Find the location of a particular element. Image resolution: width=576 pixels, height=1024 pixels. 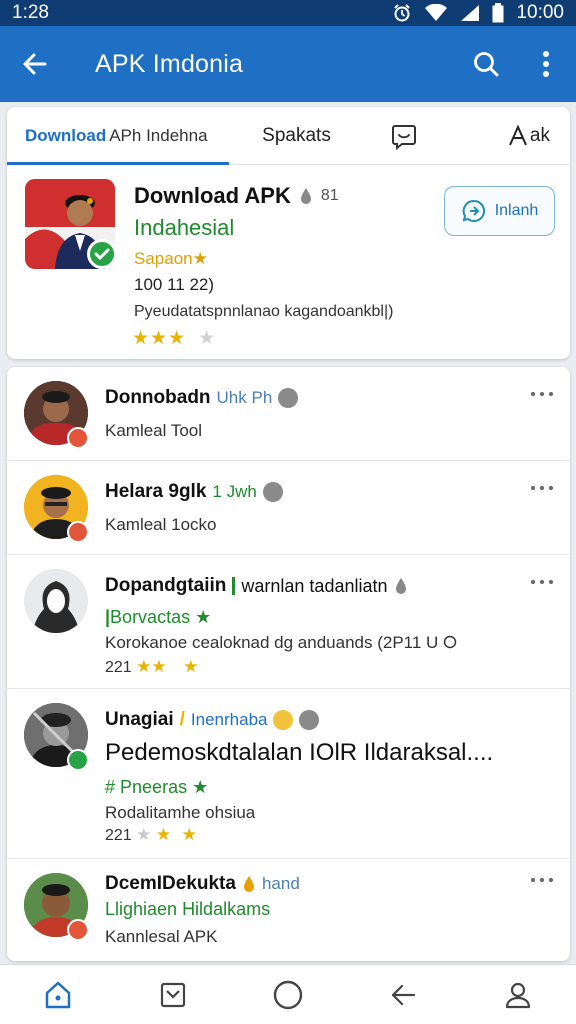

row-green-label: |Borvactas ★ is located at coordinates (158, 617).